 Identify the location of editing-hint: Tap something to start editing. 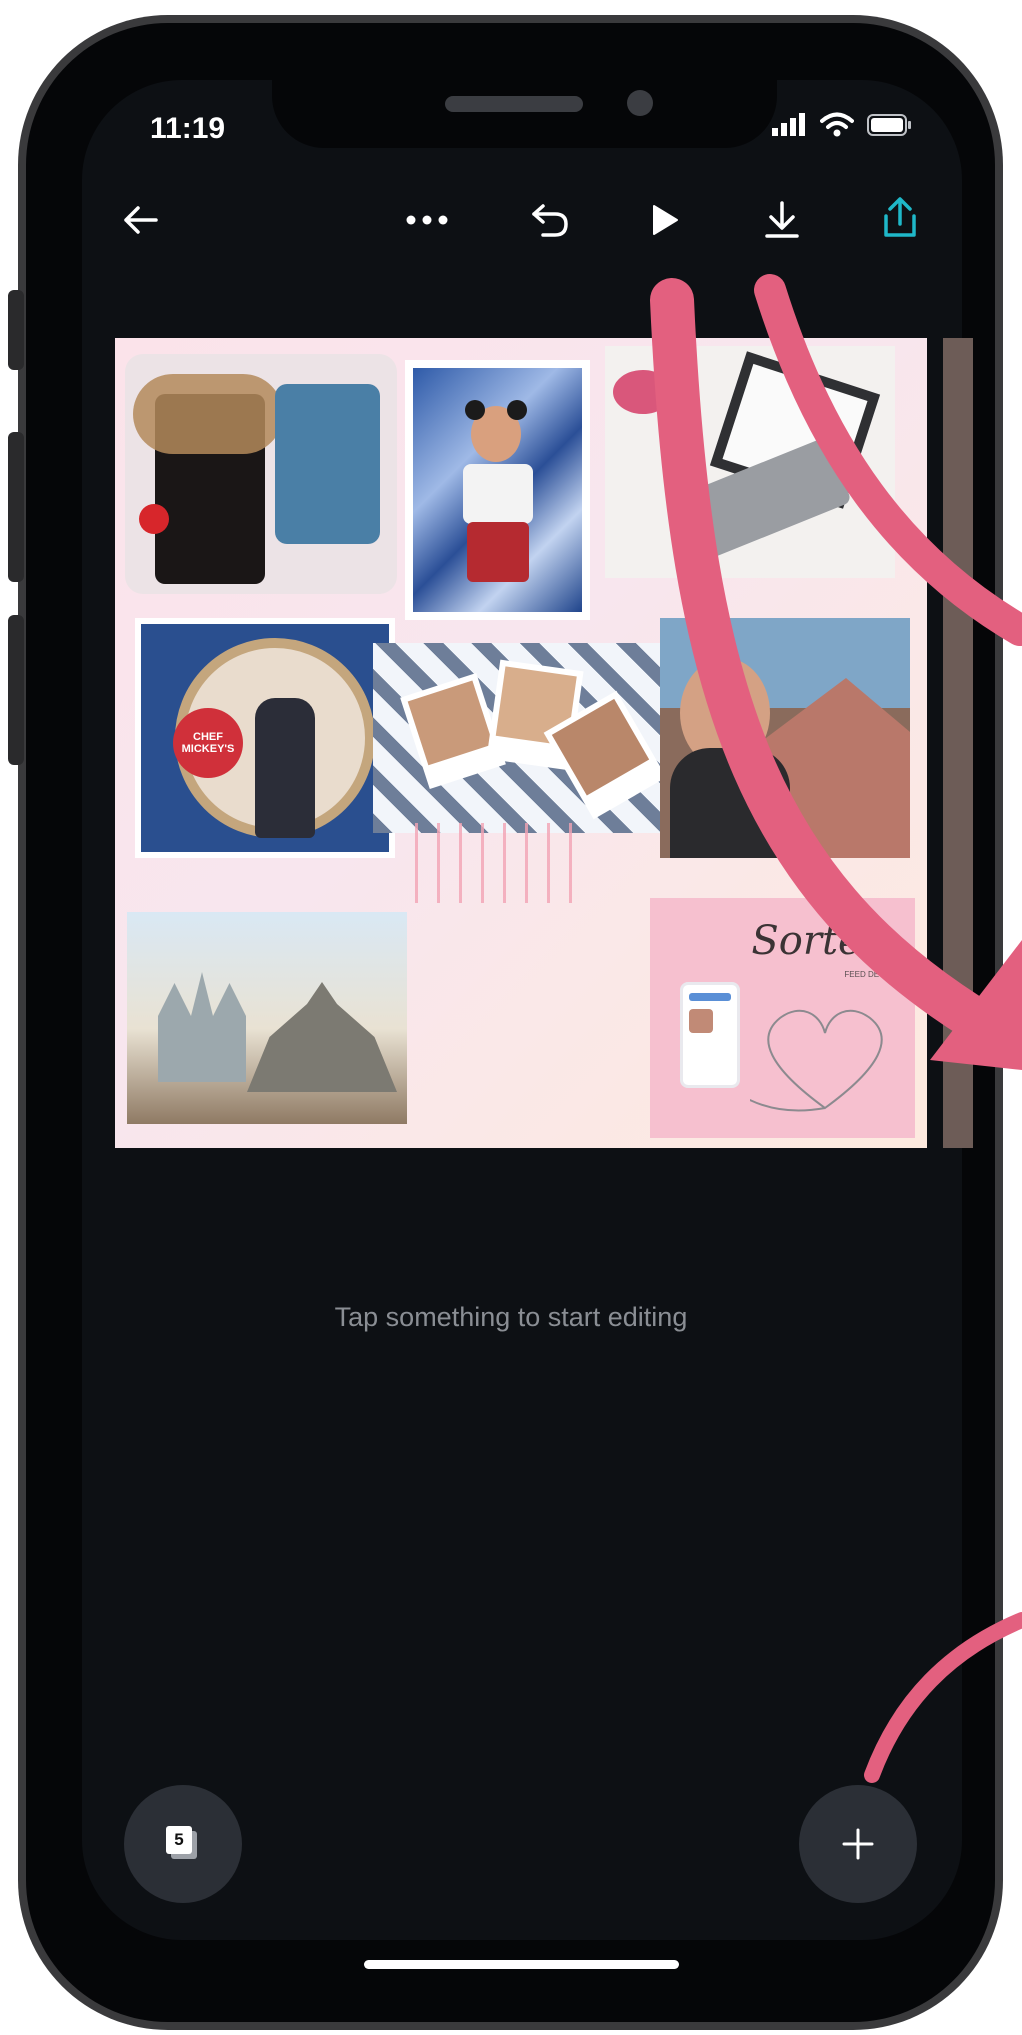
(511, 1317).